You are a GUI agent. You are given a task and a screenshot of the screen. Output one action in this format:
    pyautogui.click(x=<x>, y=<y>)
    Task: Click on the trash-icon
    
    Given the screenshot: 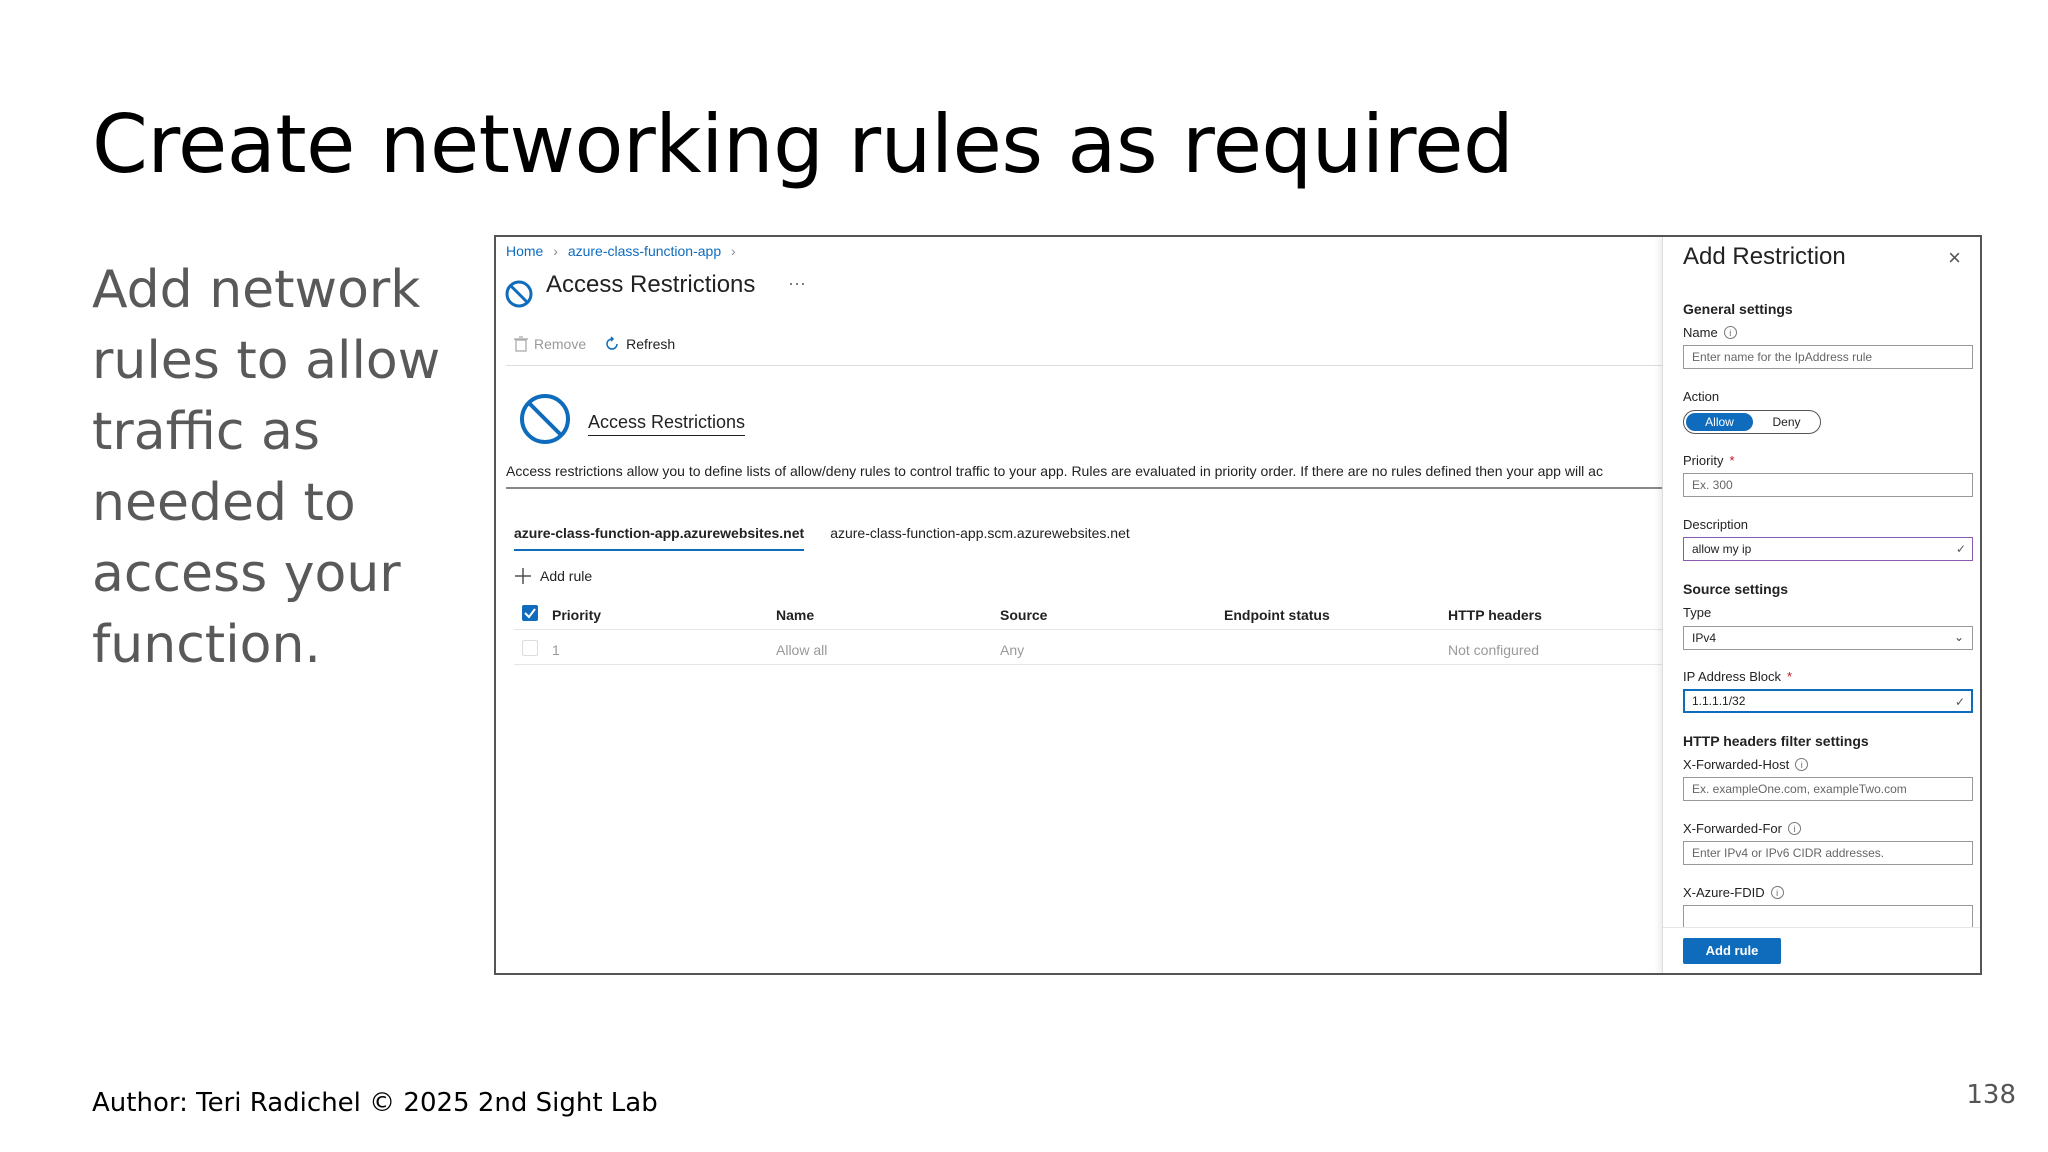 What is the action you would take?
    pyautogui.click(x=521, y=344)
    